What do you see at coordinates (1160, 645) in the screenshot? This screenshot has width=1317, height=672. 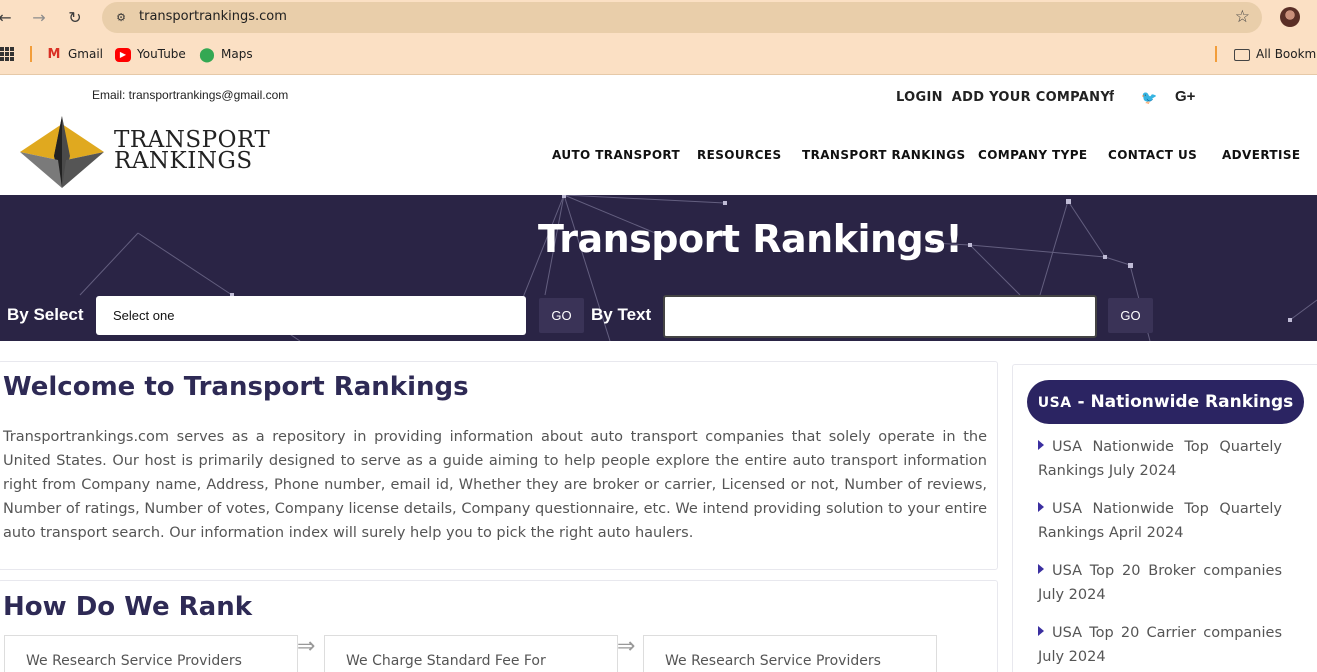 I see `sidebar-item-carrier-july-2024: USA Top 20 Carrier companies July 2024` at bounding box center [1160, 645].